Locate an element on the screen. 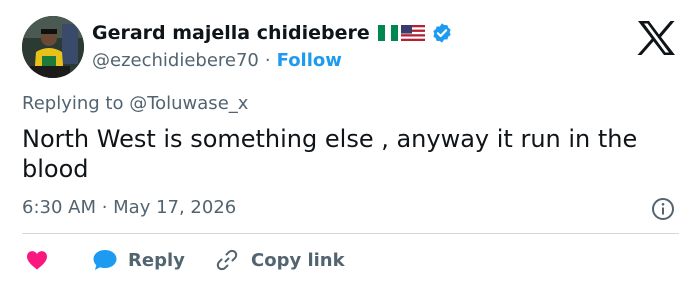  link-icon is located at coordinates (227, 260).